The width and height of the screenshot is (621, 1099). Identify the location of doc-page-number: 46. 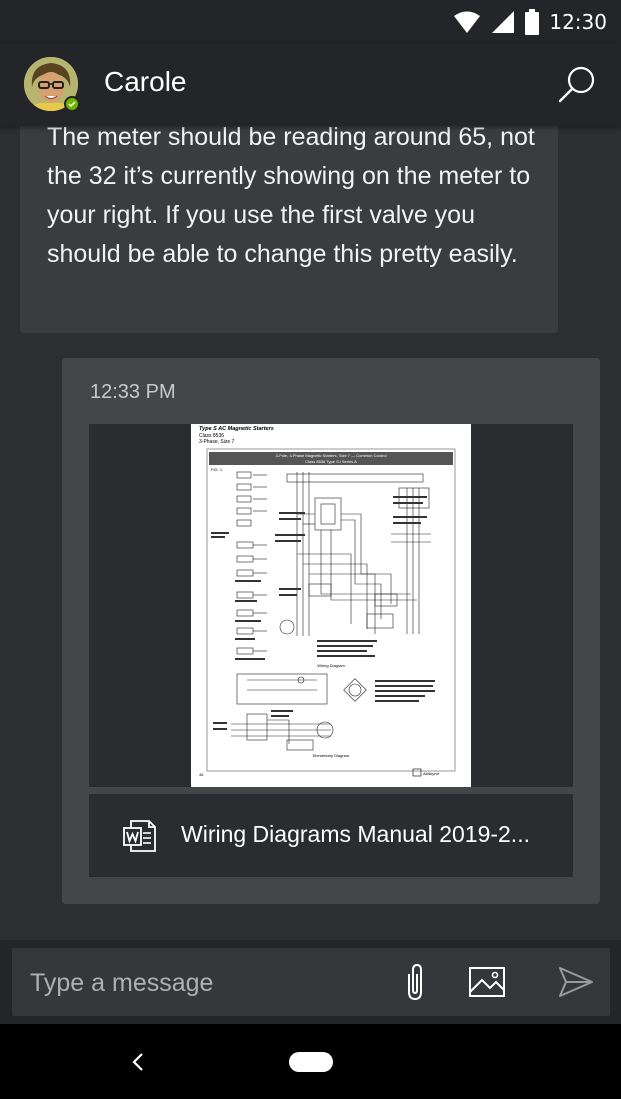
(201, 774).